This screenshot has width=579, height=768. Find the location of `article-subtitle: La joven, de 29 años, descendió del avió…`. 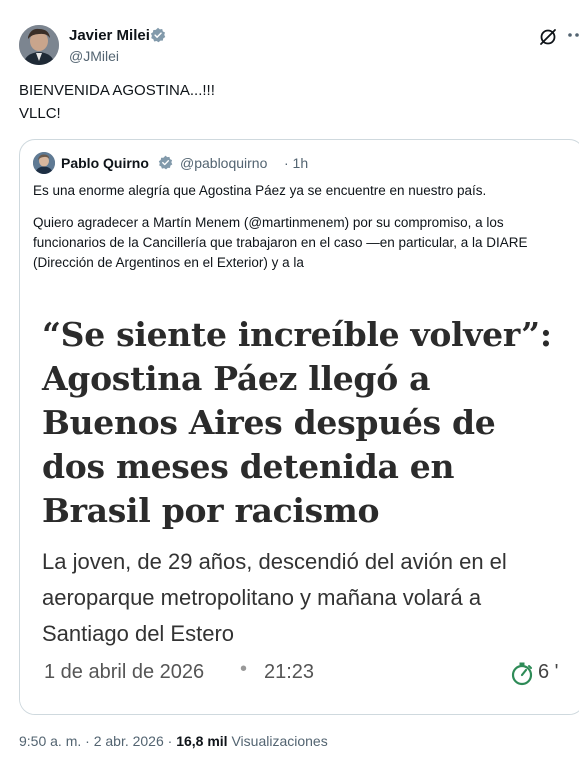

article-subtitle: La joven, de 29 años, descendió del avió… is located at coordinates (274, 597).